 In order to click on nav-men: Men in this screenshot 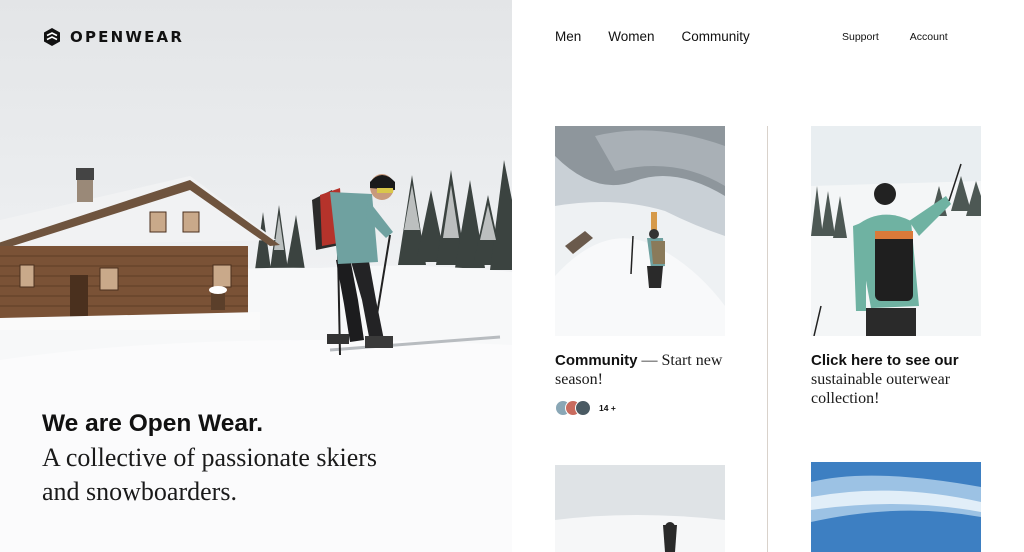, I will do `click(568, 36)`.